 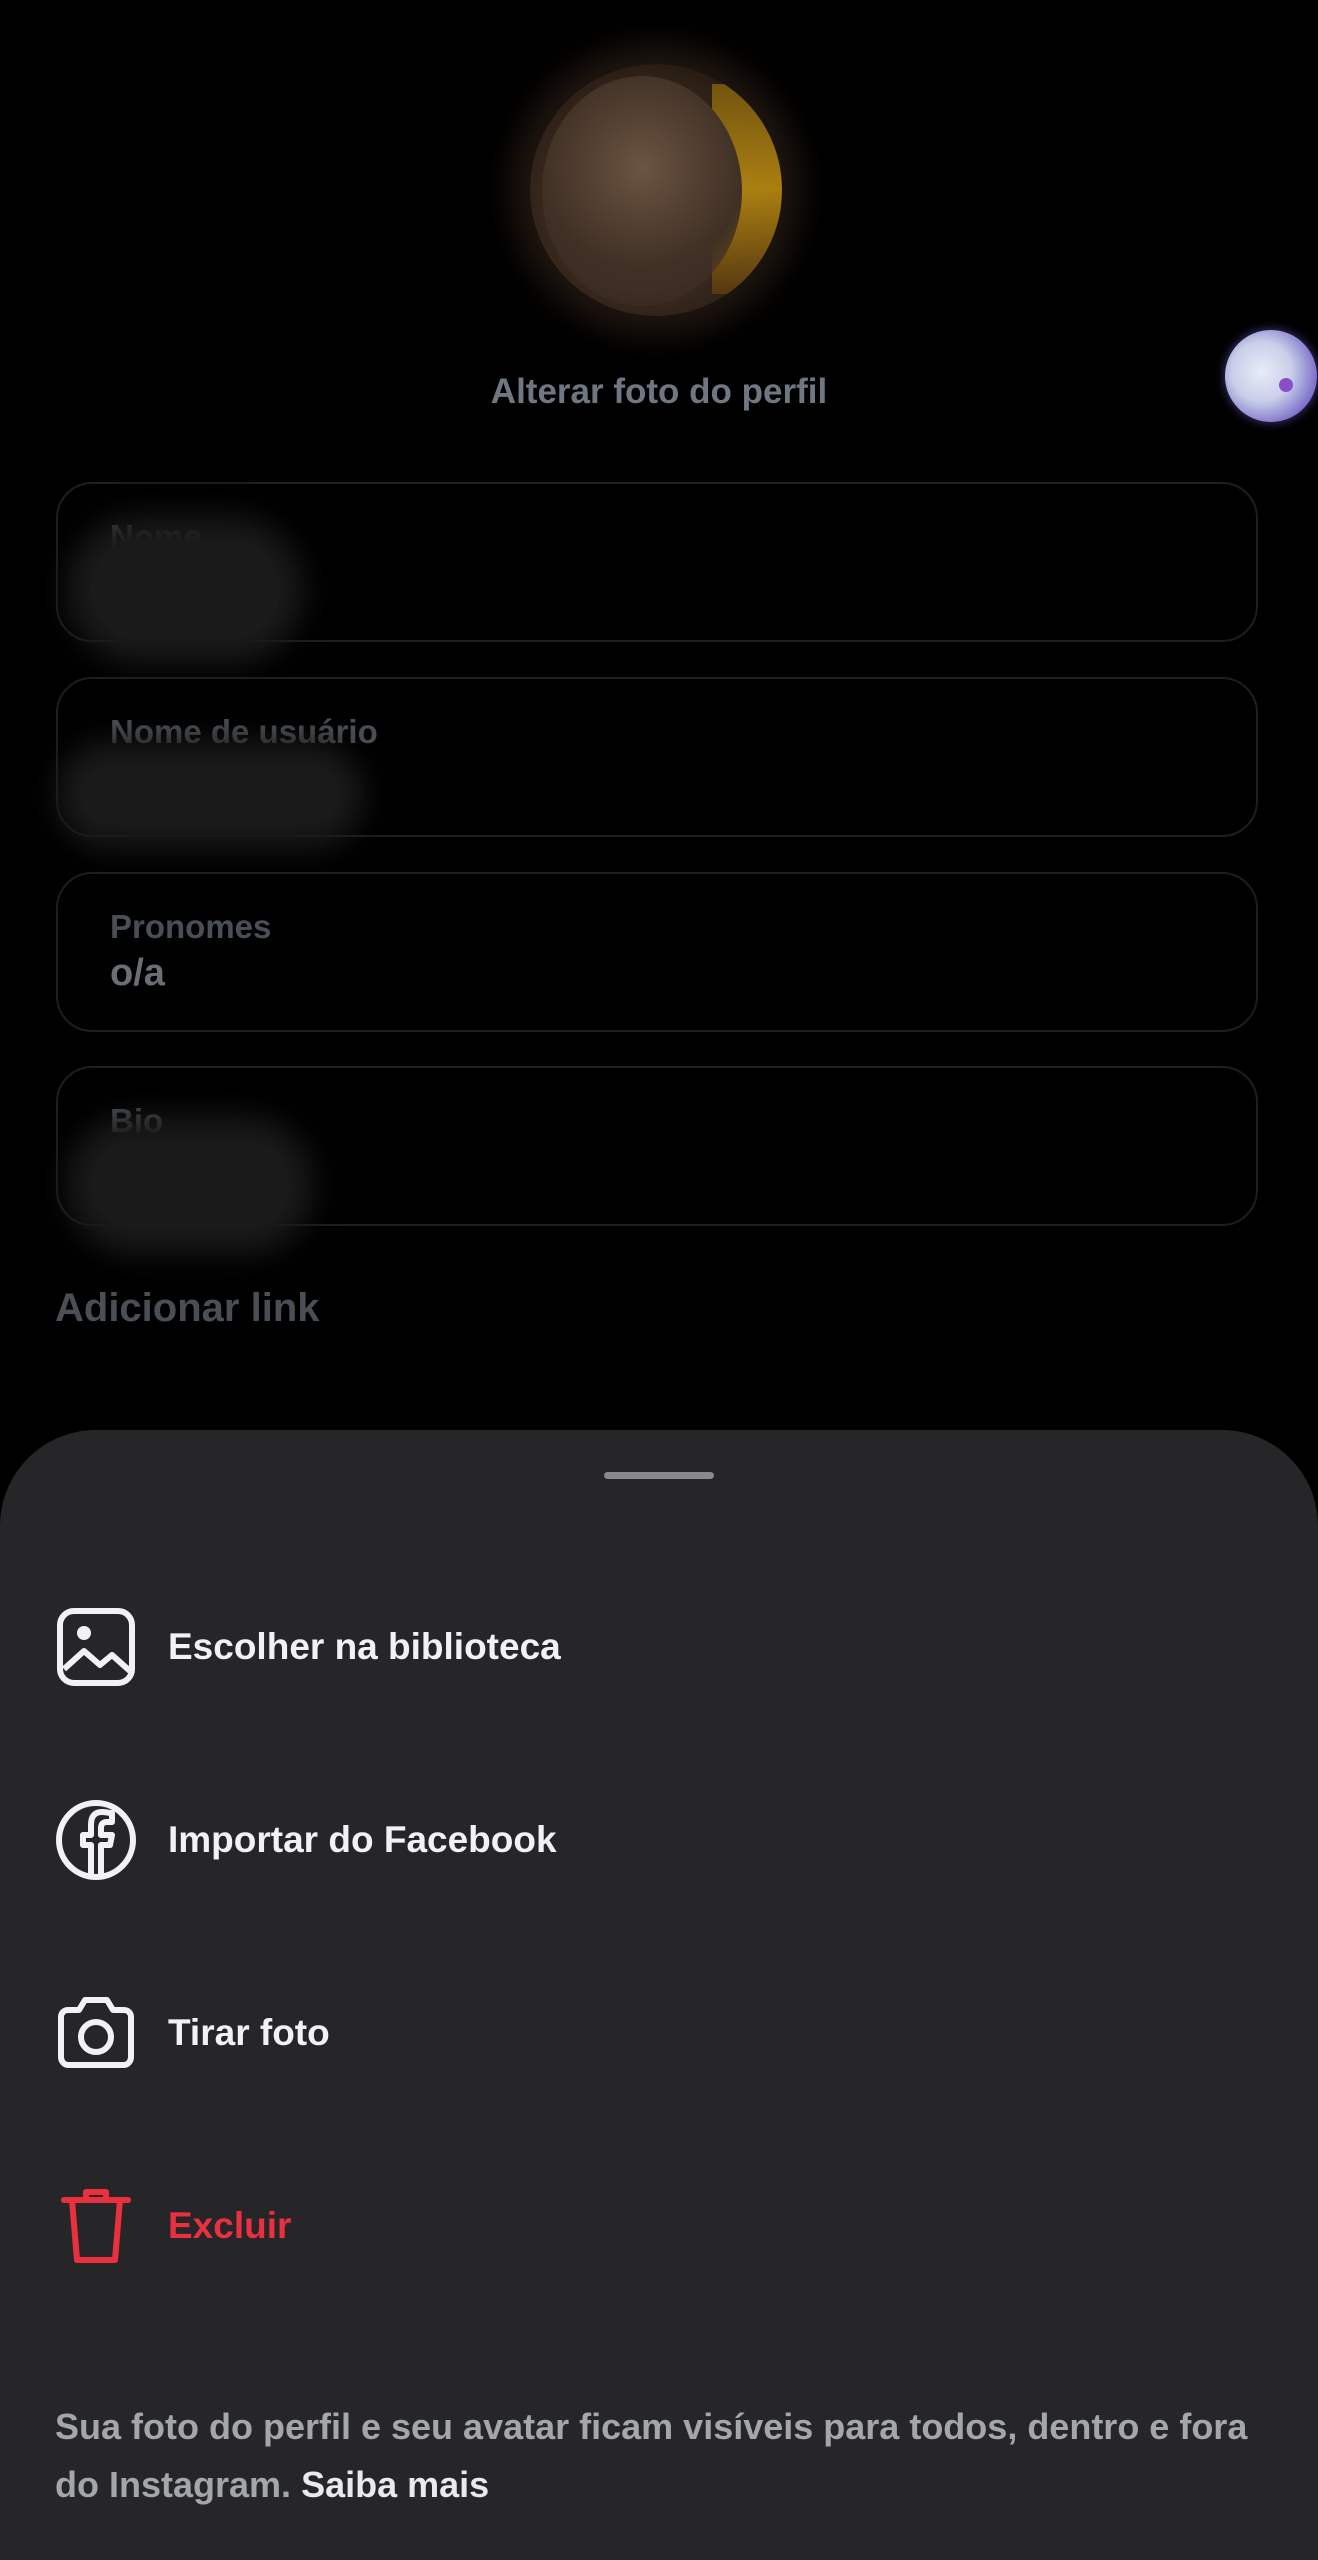 What do you see at coordinates (642, 191) in the screenshot?
I see `avatar-photo-blurred` at bounding box center [642, 191].